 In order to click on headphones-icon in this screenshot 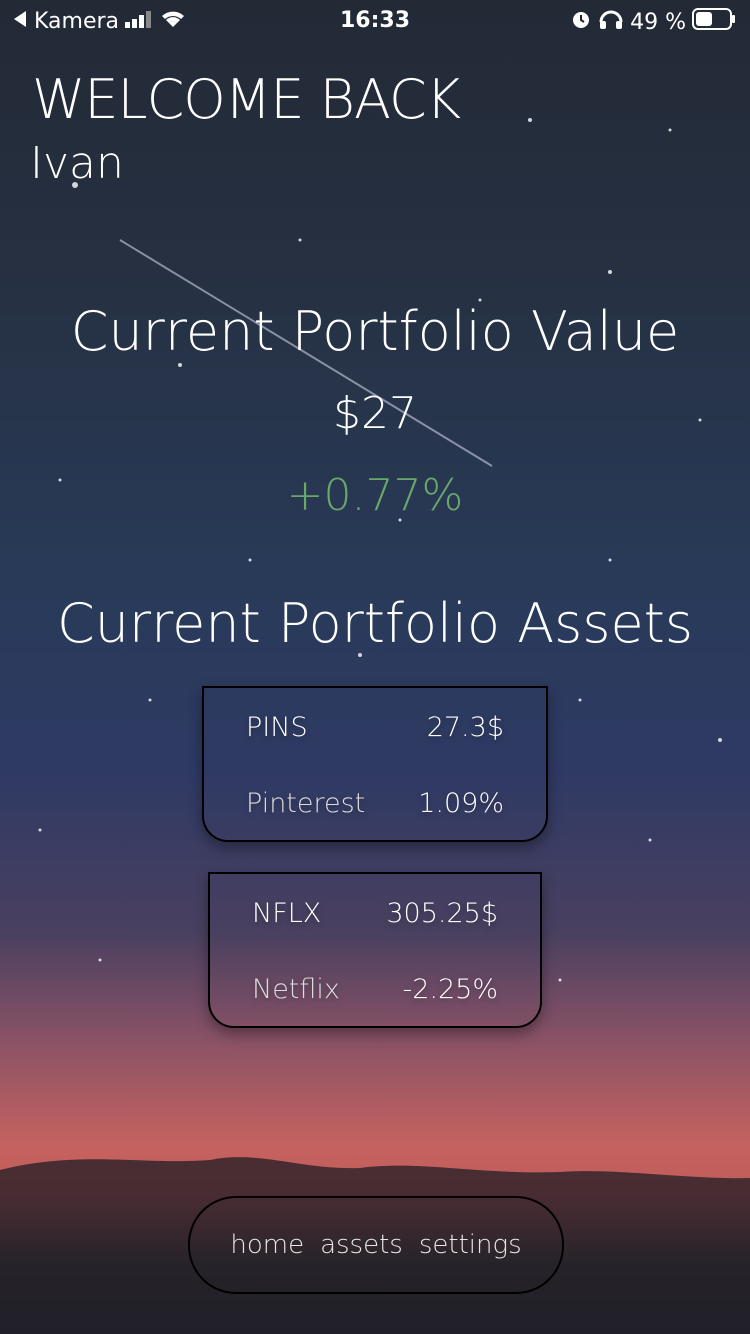, I will do `click(611, 22)`.